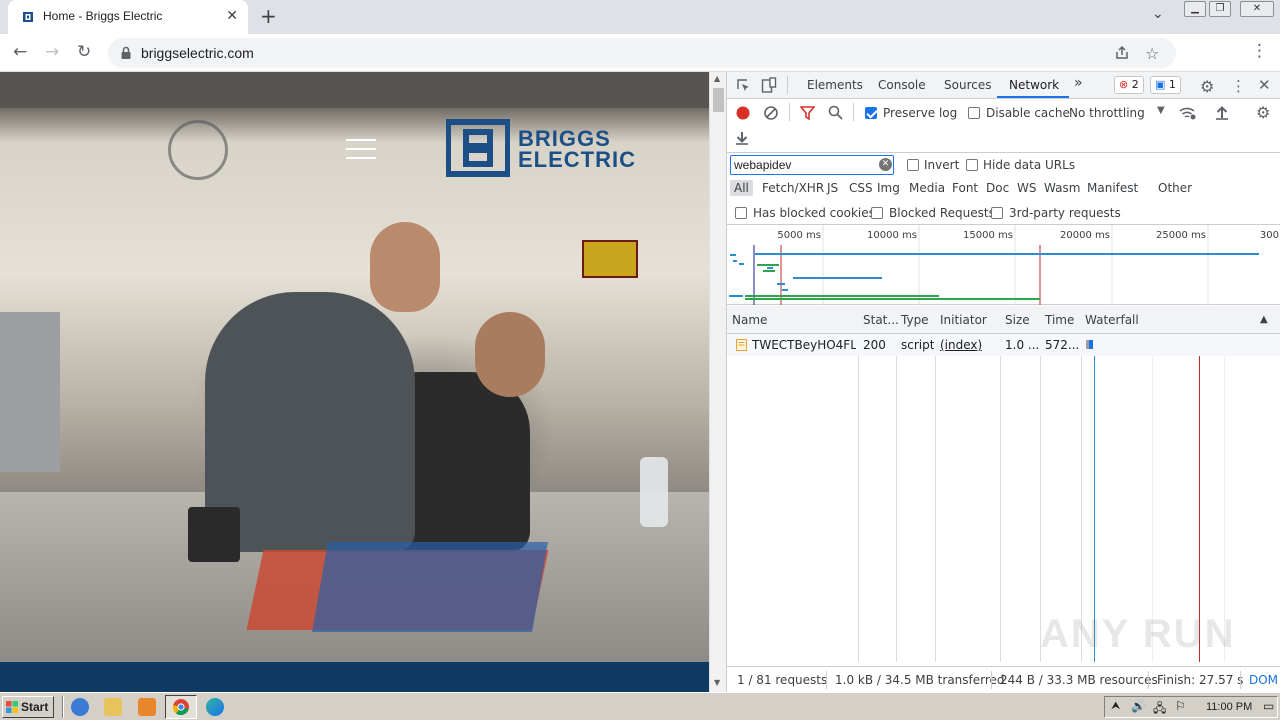 Image resolution: width=1280 pixels, height=720 pixels. Describe the element at coordinates (1229, 707) in the screenshot. I see `taskbar-clock: 11:00 PM` at that location.